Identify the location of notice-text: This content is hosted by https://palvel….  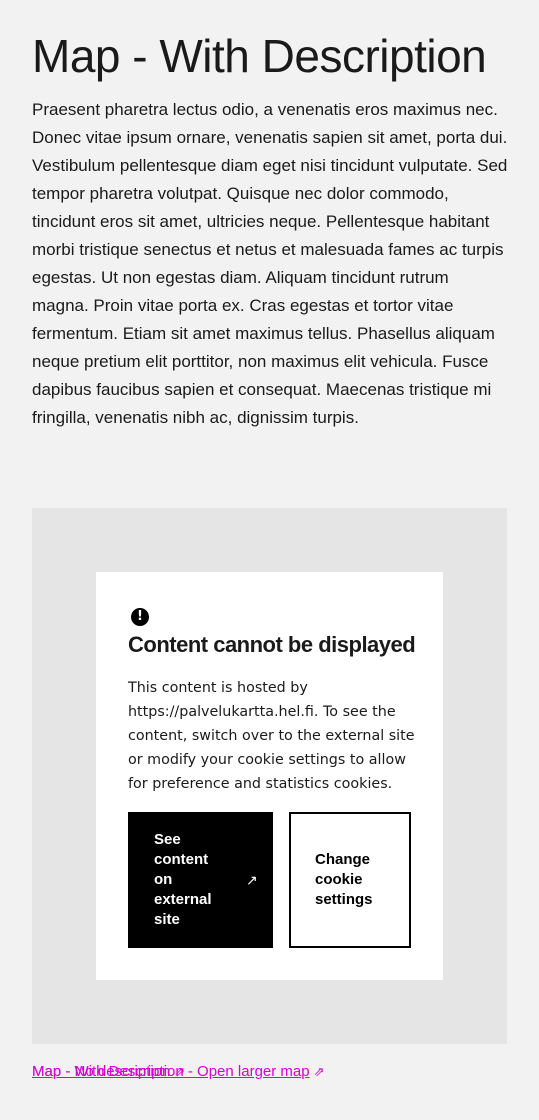
(271, 736).